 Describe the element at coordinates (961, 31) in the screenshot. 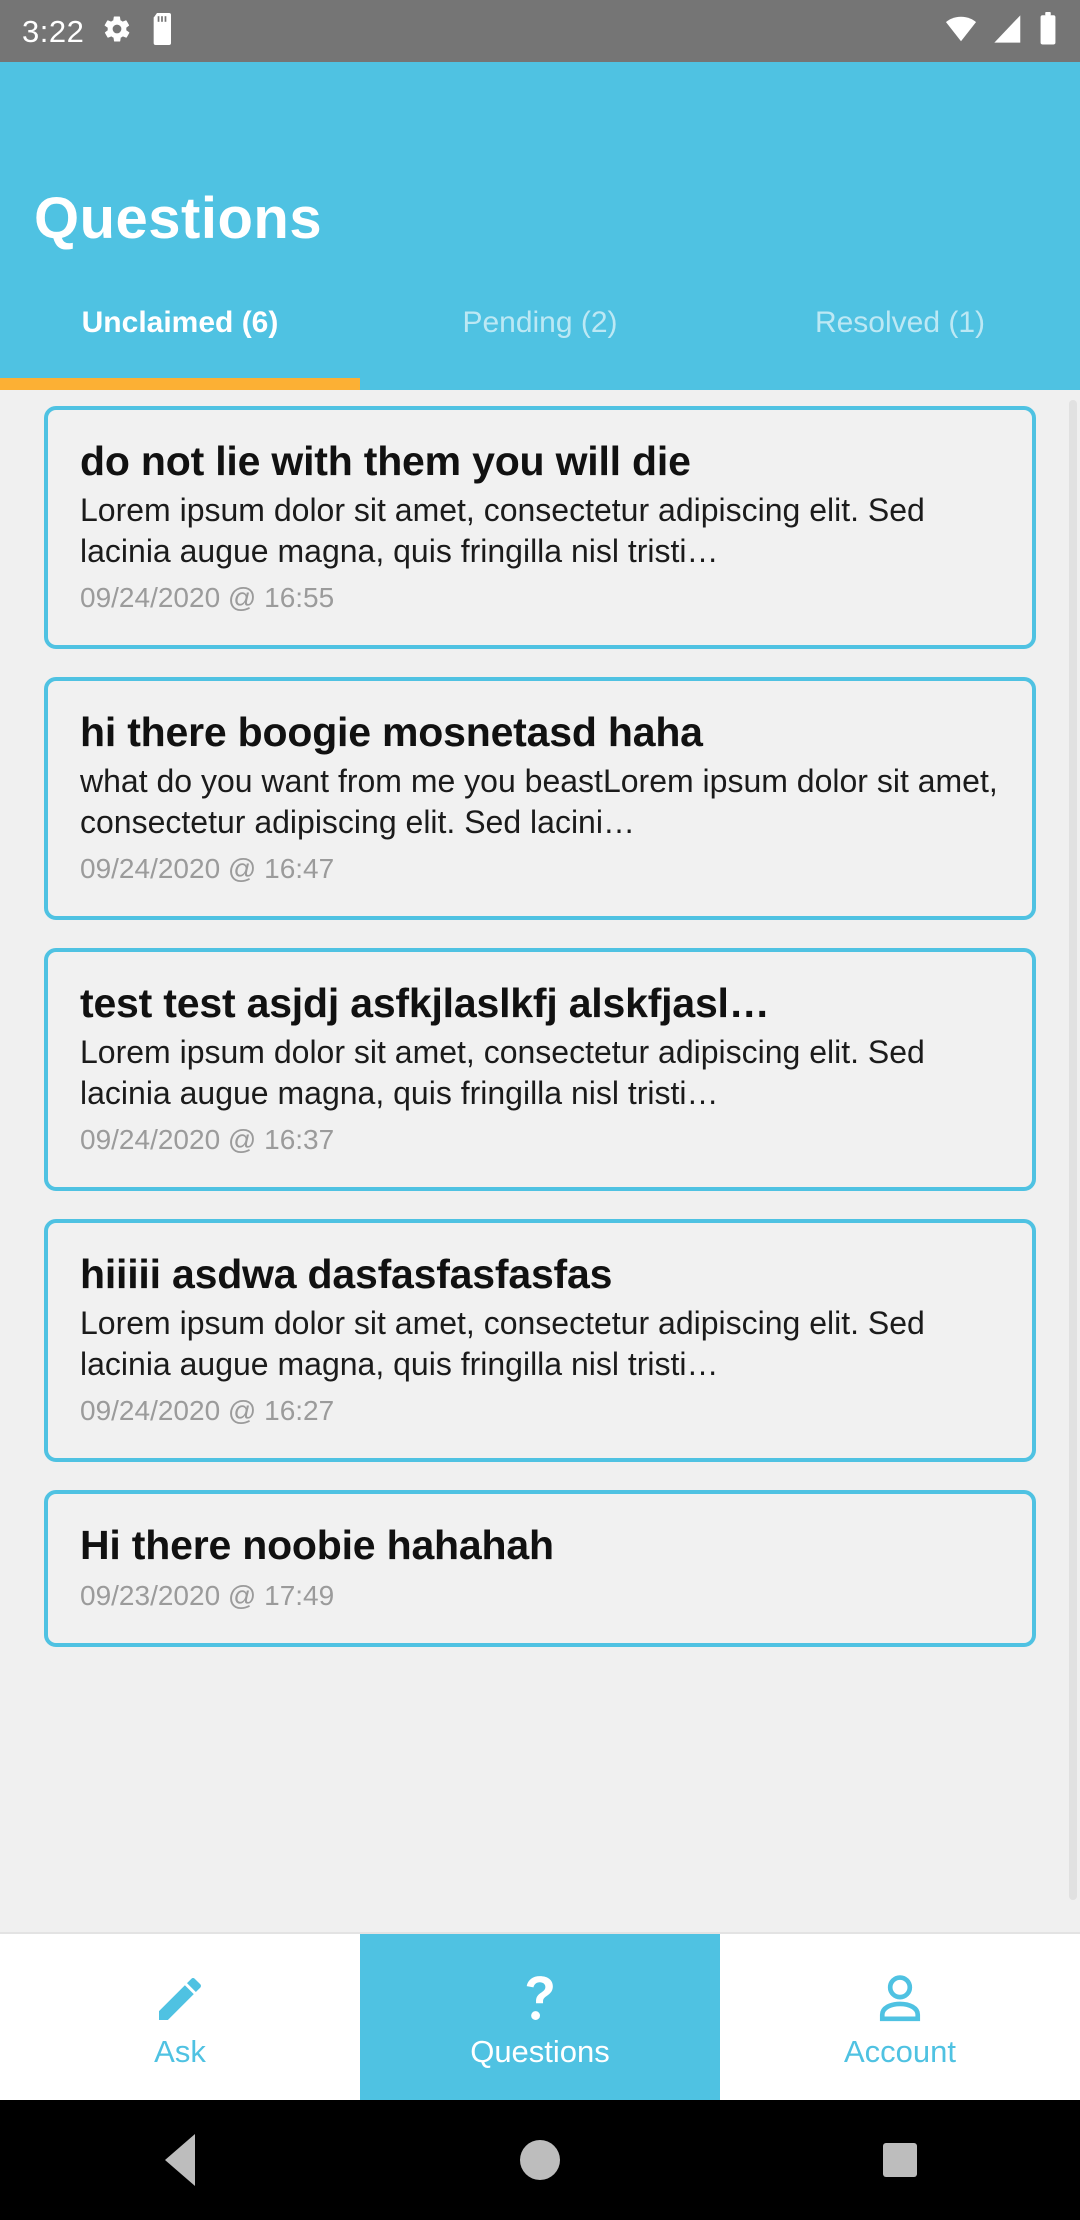

I see `wifi-icon` at that location.